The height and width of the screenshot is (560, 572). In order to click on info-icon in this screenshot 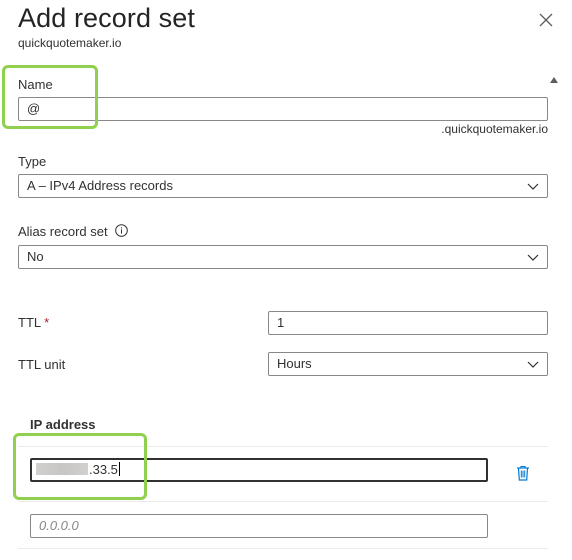, I will do `click(122, 230)`.